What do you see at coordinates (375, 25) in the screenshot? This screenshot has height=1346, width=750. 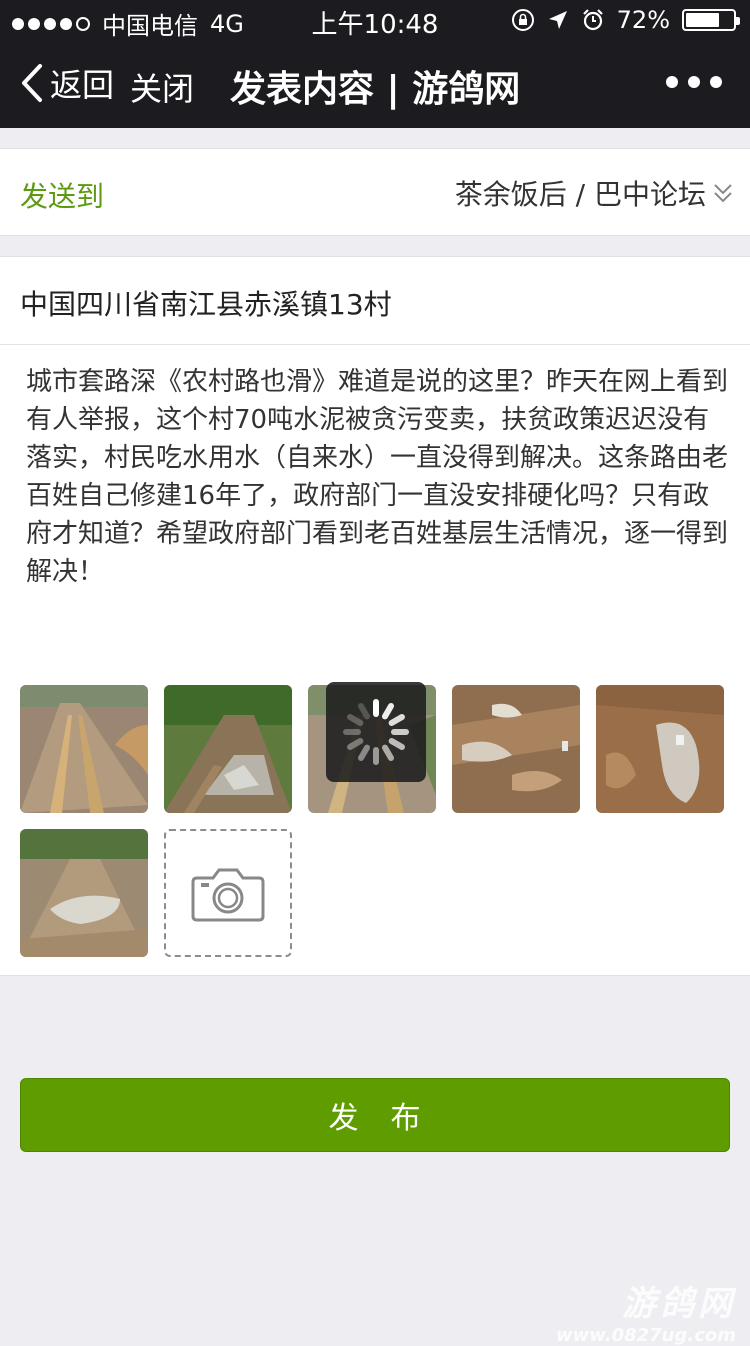 I see `status-time: 上午10:48` at bounding box center [375, 25].